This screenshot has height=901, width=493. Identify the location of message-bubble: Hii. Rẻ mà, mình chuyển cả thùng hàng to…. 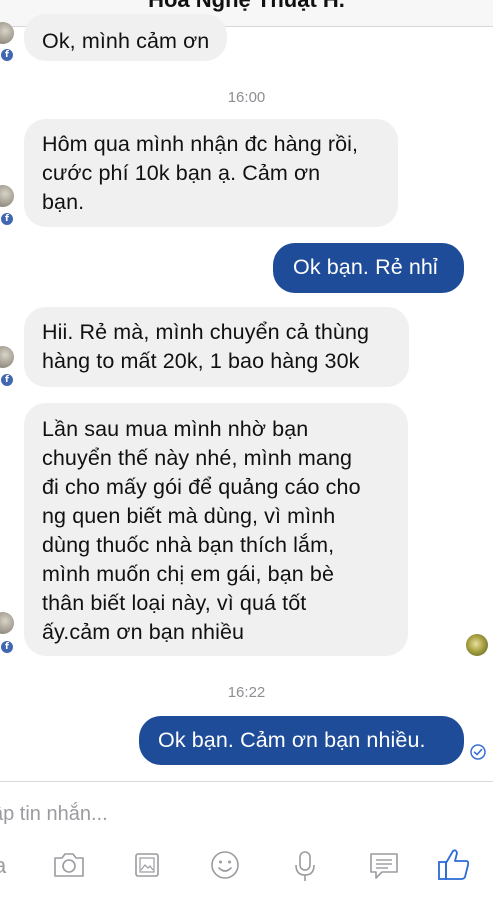
(216, 347).